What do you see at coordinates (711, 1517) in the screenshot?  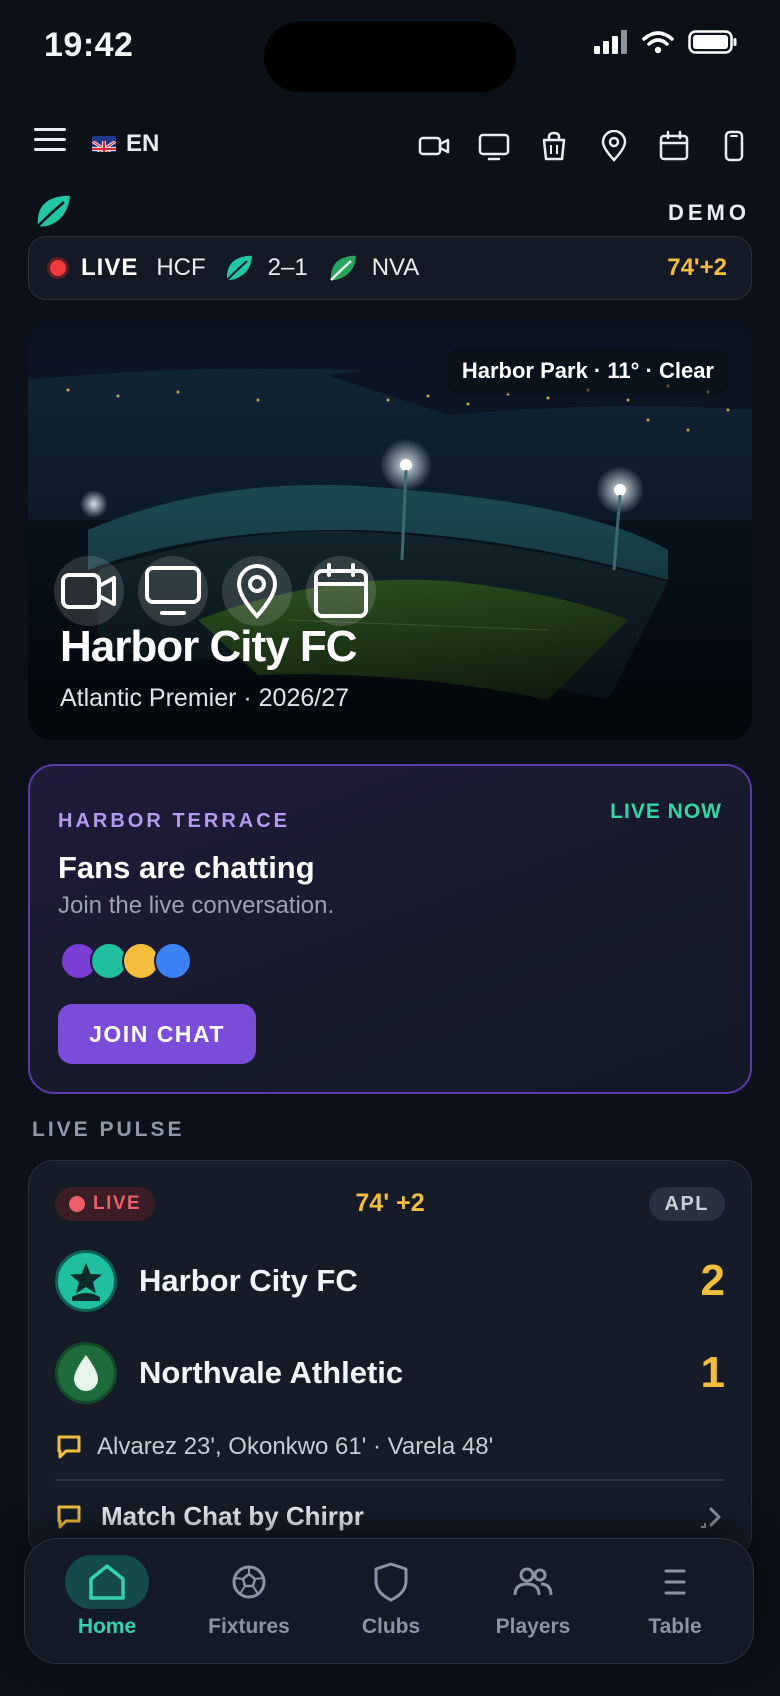 I see `chevron-right-icon` at bounding box center [711, 1517].